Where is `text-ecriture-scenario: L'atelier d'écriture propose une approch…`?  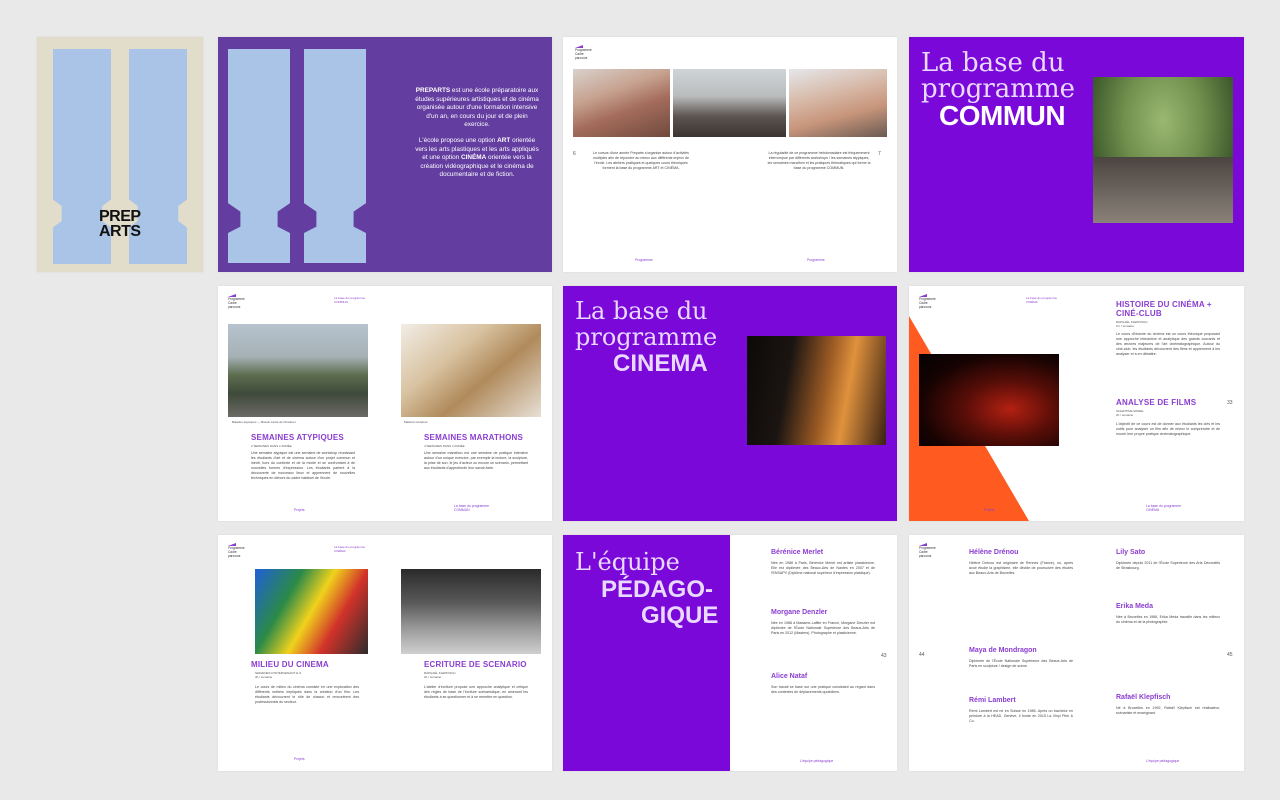 text-ecriture-scenario: L'atelier d'écriture propose une approch… is located at coordinates (476, 692).